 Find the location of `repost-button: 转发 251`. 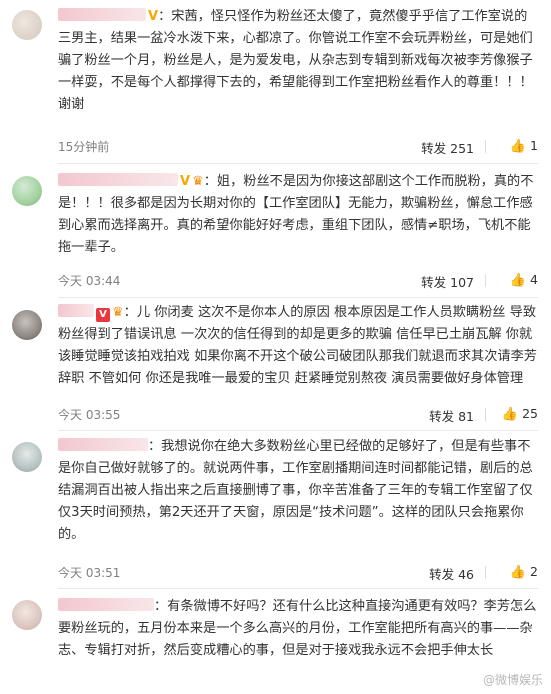

repost-button: 转发 251 is located at coordinates (447, 147).